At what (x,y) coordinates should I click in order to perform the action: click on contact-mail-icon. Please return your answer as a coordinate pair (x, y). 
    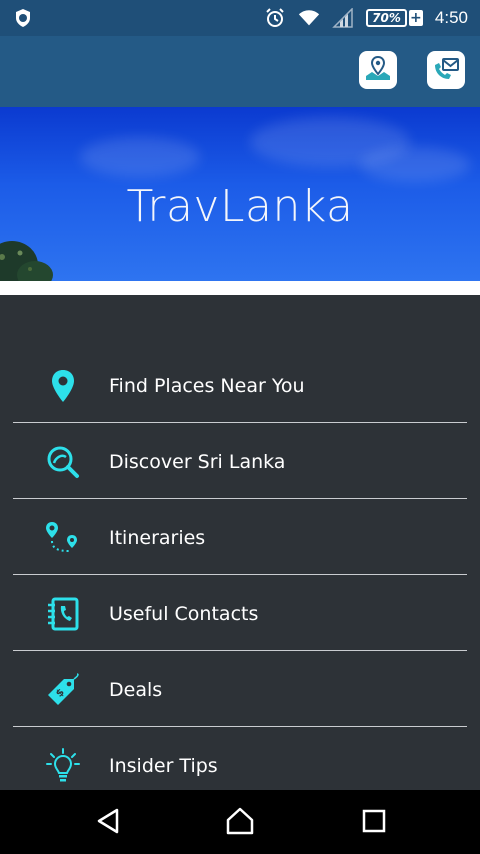
    Looking at the image, I should click on (446, 70).